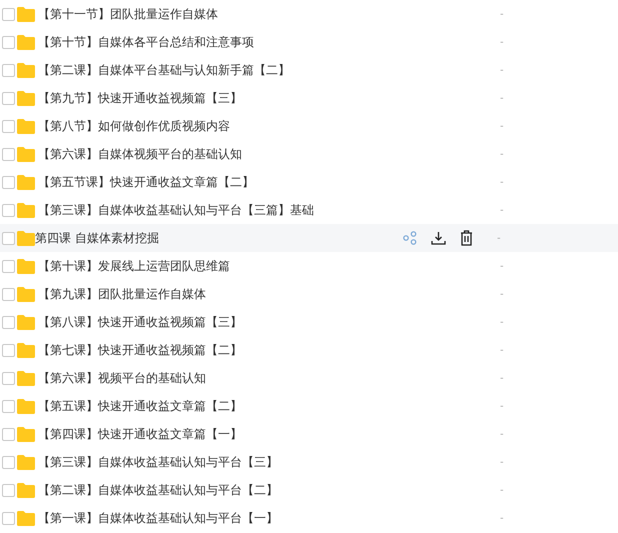  What do you see at coordinates (222, 182) in the screenshot?
I see `file-name: 【第五节课】快速开通收益文章篇【二】` at bounding box center [222, 182].